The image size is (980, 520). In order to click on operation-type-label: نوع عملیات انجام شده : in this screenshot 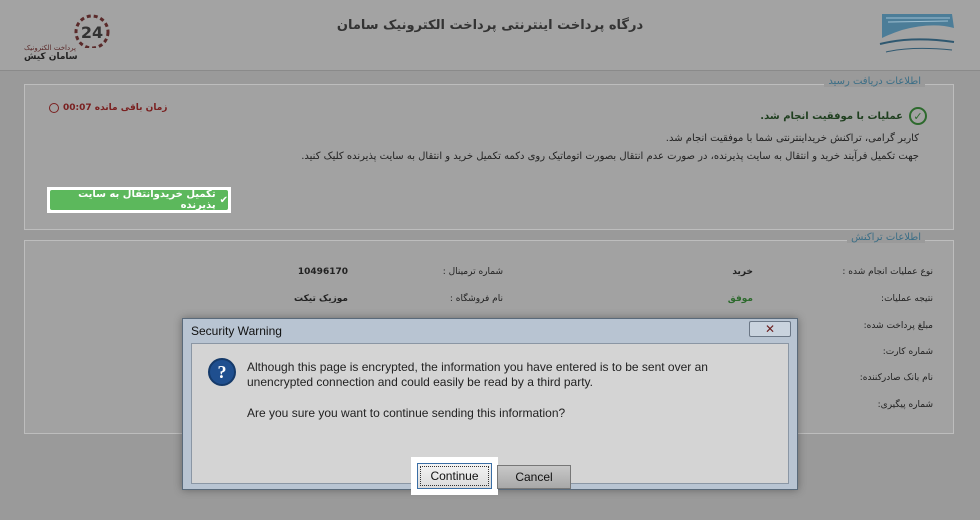, I will do `click(887, 272)`.